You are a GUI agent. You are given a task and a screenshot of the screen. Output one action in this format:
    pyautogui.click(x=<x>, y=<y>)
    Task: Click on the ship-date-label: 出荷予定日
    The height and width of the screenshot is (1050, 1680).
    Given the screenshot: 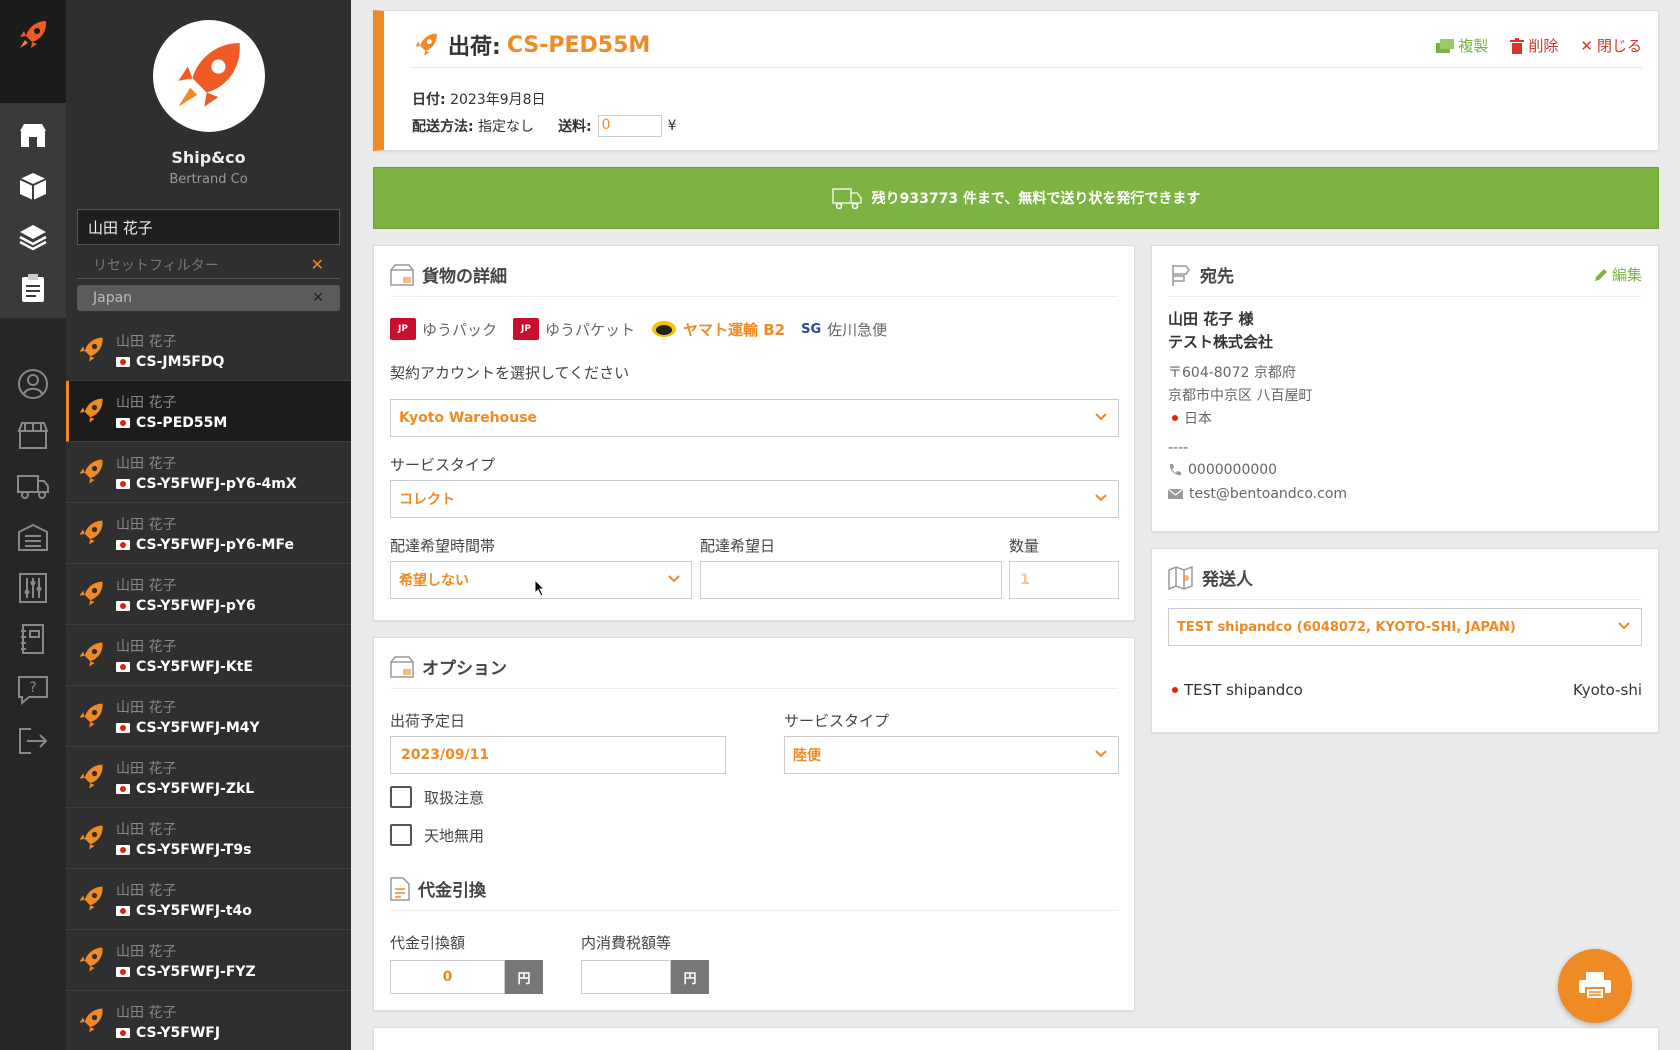 What is the action you would take?
    pyautogui.click(x=428, y=721)
    